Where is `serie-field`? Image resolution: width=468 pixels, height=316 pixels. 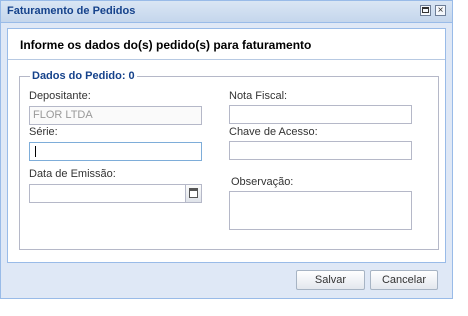 serie-field is located at coordinates (115, 151).